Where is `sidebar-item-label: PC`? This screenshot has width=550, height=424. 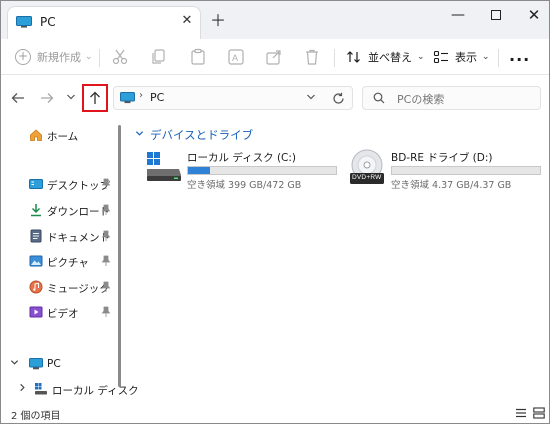 sidebar-item-label: PC is located at coordinates (54, 364).